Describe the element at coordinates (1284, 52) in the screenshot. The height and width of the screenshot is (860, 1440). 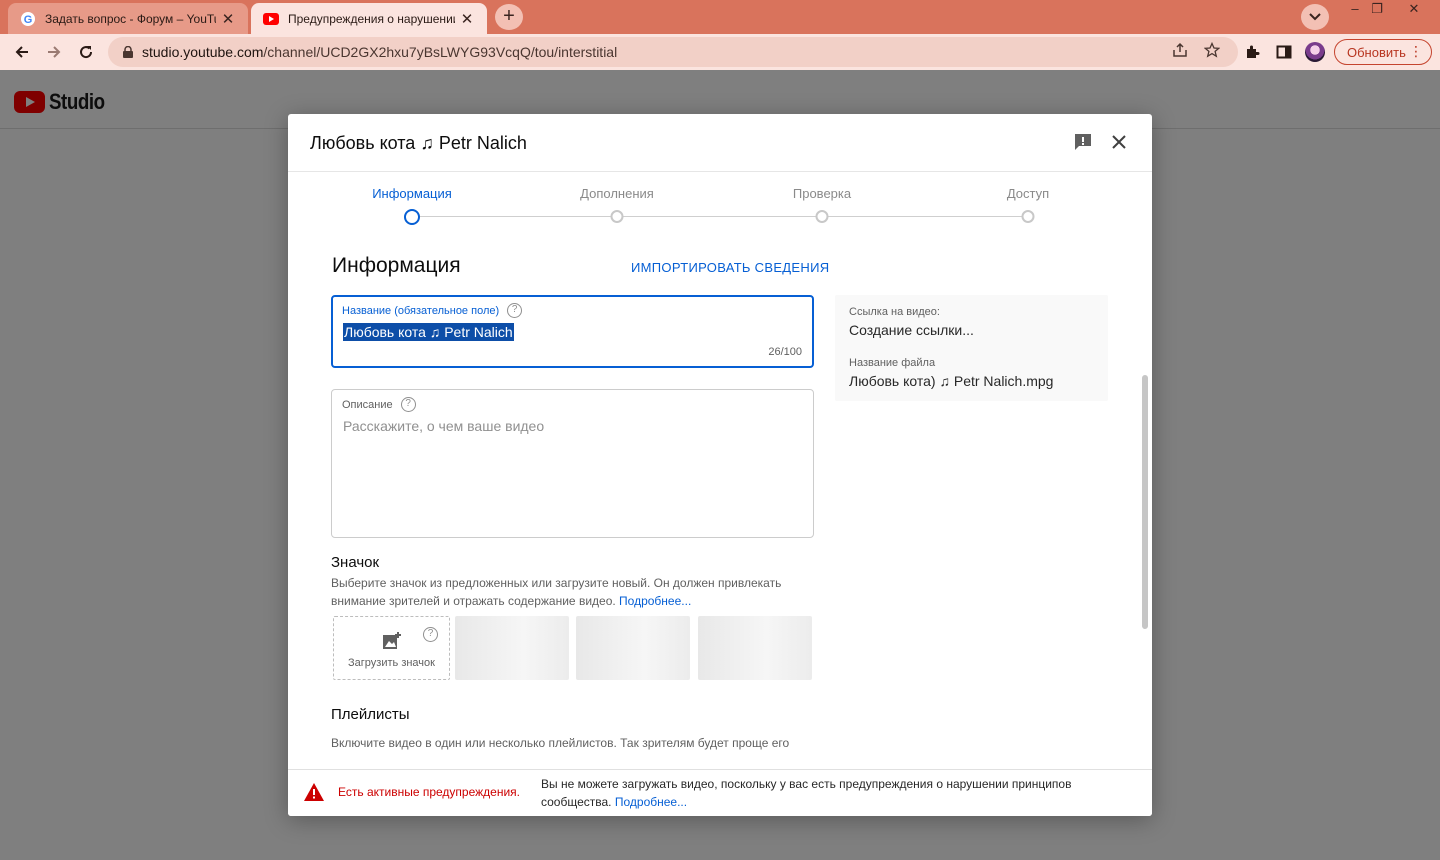
I see `side-panel-icon` at that location.